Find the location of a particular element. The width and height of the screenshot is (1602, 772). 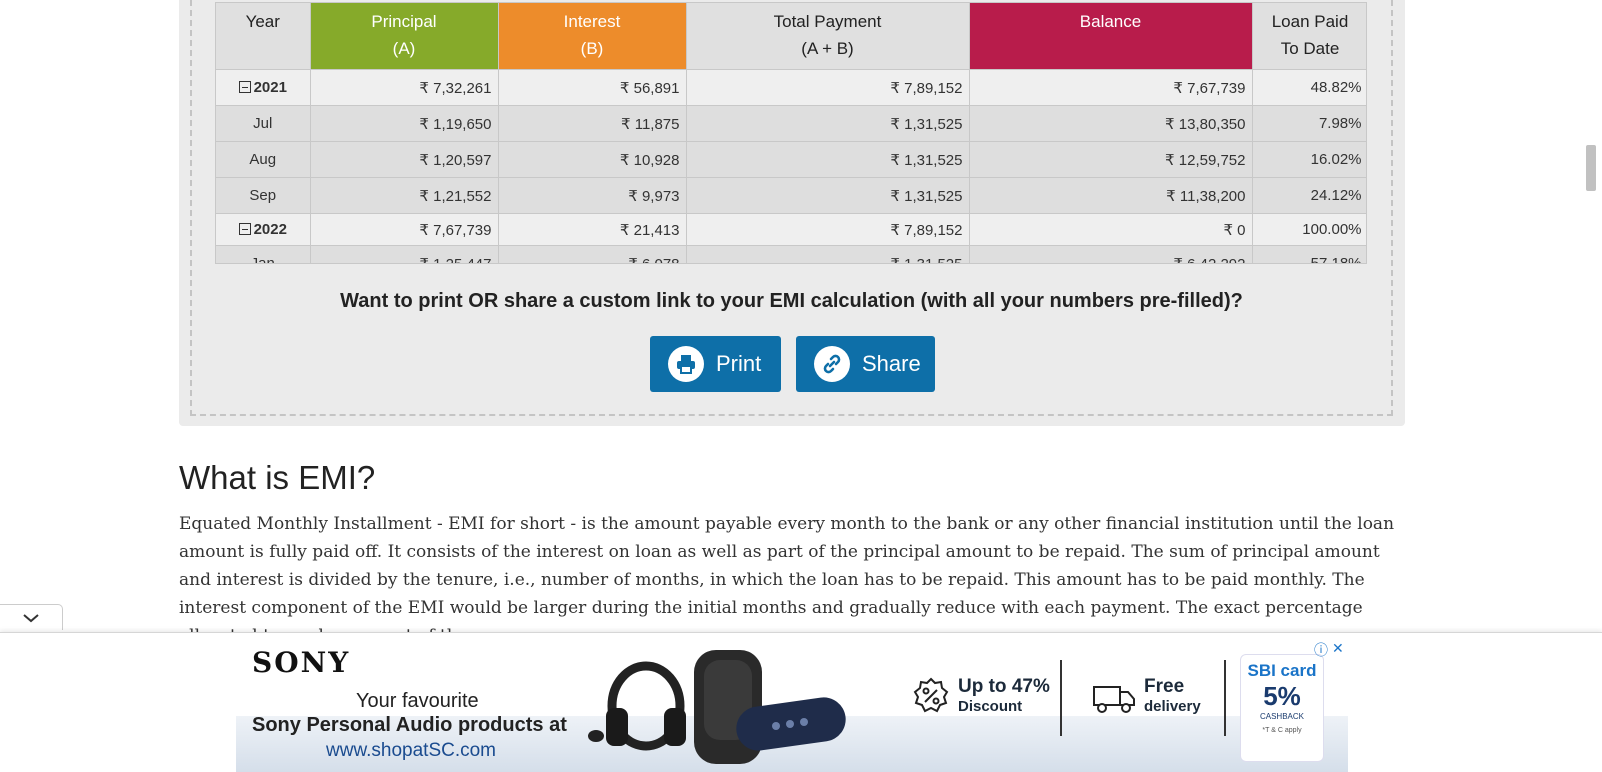

month-cell: Sep is located at coordinates (263, 195).